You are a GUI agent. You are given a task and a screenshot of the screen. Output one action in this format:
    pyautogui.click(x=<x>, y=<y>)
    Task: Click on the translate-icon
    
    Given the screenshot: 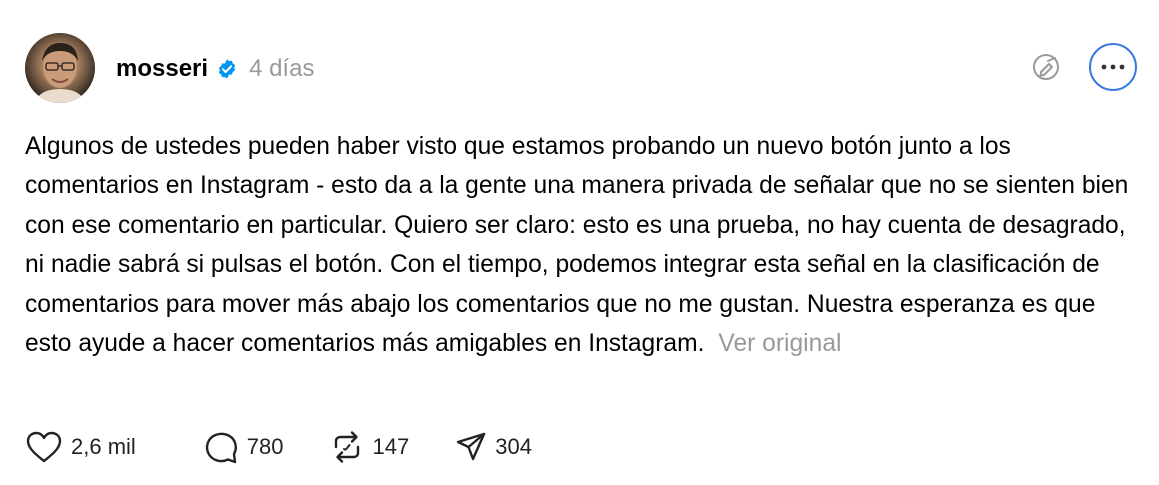 What is the action you would take?
    pyautogui.click(x=1046, y=67)
    